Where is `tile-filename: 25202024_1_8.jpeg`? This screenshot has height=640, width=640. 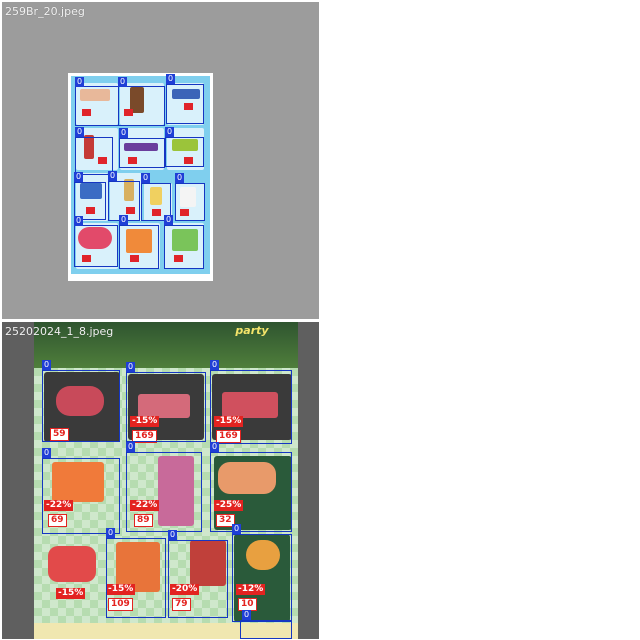 tile-filename: 25202024_1_8.jpeg is located at coordinates (59, 331).